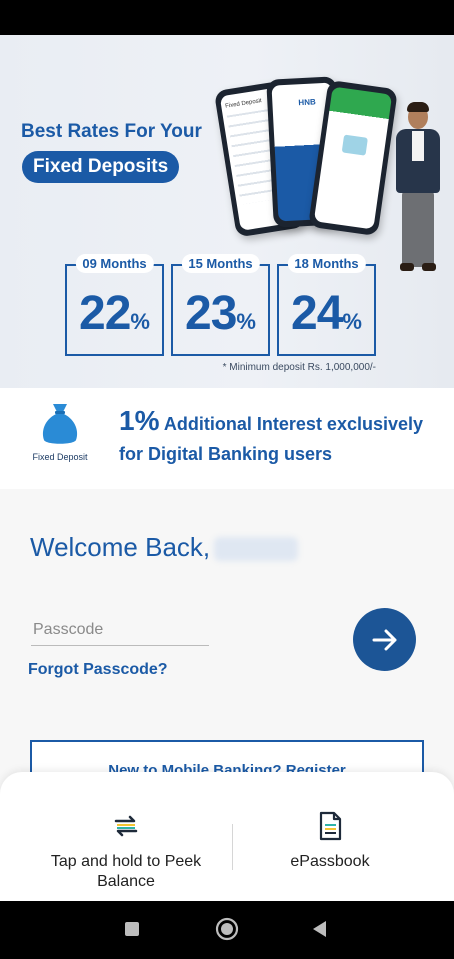  Describe the element at coordinates (111, 131) in the screenshot. I see `banner-title: Best Rates For Your` at that location.